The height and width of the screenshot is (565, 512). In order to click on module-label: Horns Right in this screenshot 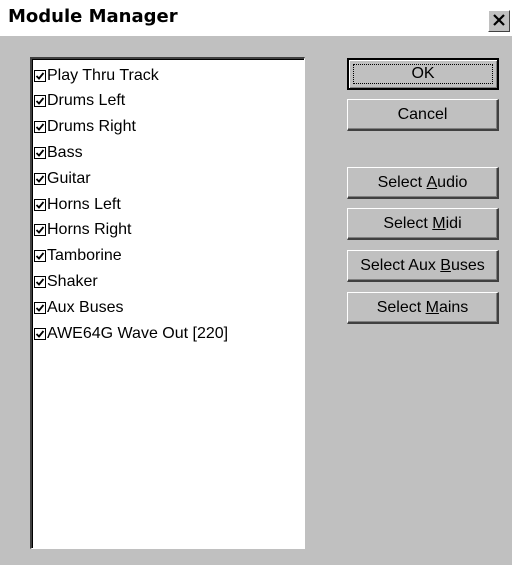, I will do `click(89, 230)`.